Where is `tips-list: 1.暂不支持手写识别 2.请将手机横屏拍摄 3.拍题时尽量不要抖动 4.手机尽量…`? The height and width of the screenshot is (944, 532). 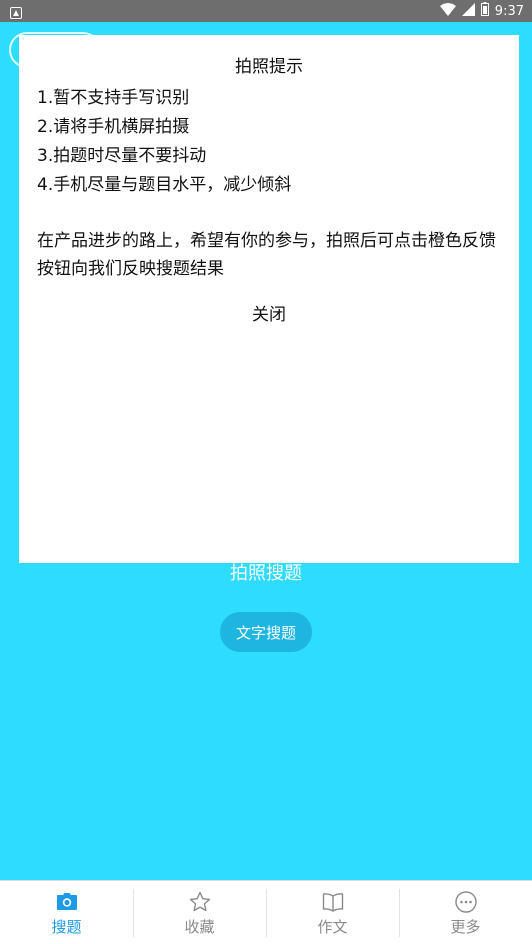
tips-list: 1.暂不支持手写识别 2.请将手机横屏拍摄 3.拍题时尽量不要抖动 4.手机尽量… is located at coordinates (269, 142).